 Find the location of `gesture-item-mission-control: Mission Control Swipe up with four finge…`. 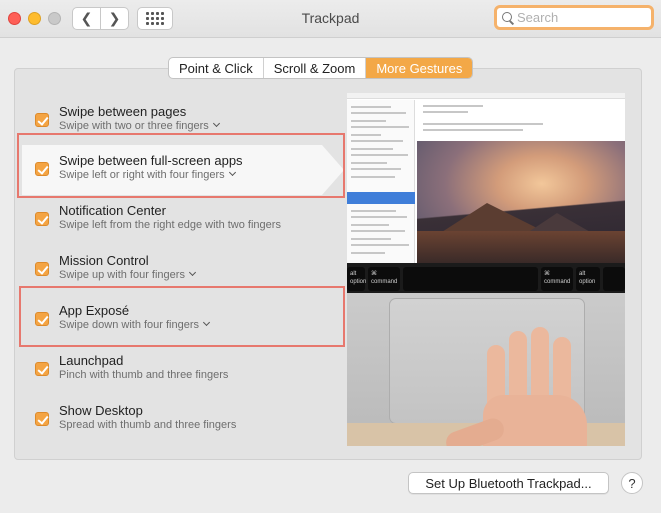

gesture-item-mission-control: Mission Control Swipe up with four finge… is located at coordinates (179, 270).